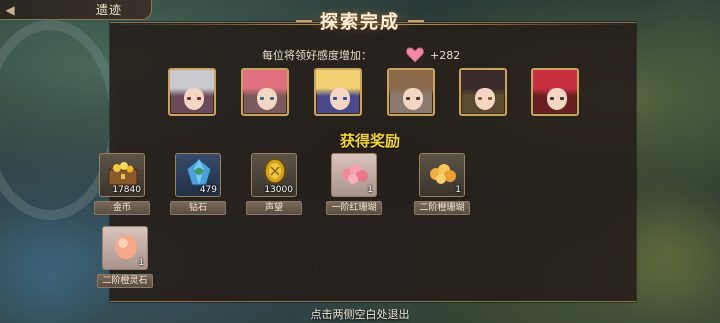 This screenshot has width=720, height=323. Describe the element at coordinates (369, 141) in the screenshot. I see `reward-section-title: 获得奖励` at that location.